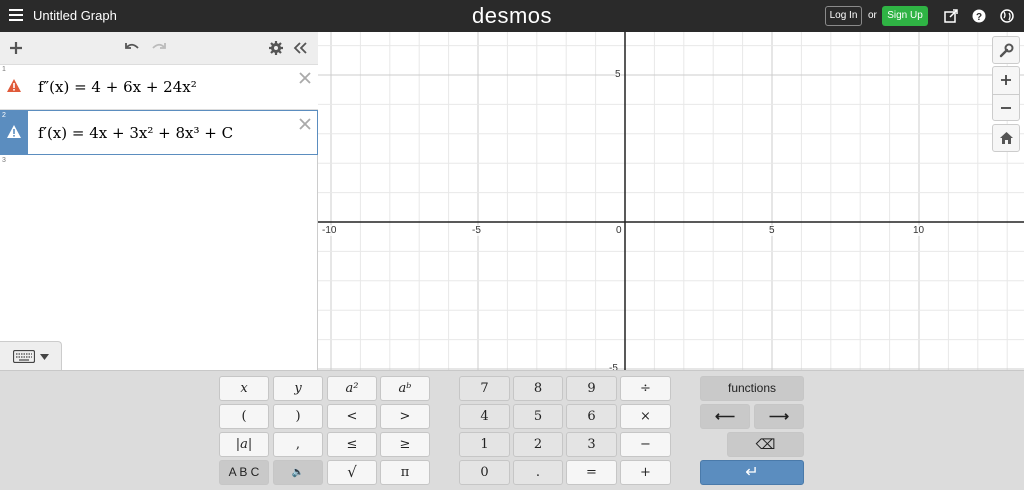 The image size is (1024, 490). I want to click on graph-title: Untitled Graph, so click(75, 15).